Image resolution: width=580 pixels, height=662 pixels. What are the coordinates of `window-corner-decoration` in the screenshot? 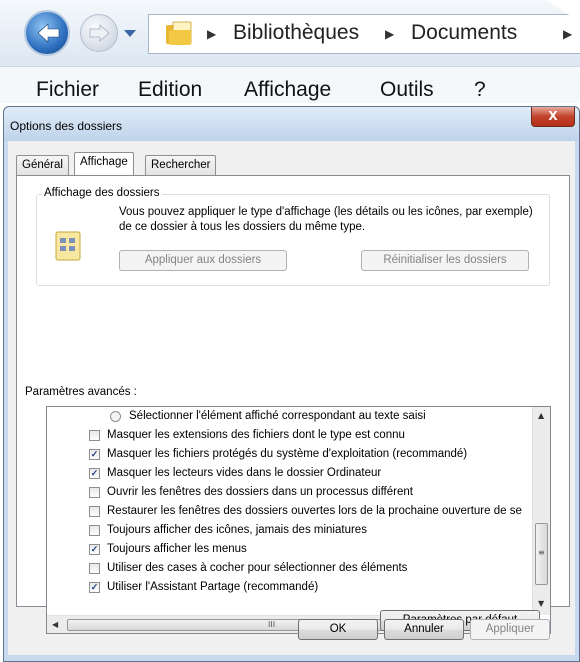 It's located at (563, 11).